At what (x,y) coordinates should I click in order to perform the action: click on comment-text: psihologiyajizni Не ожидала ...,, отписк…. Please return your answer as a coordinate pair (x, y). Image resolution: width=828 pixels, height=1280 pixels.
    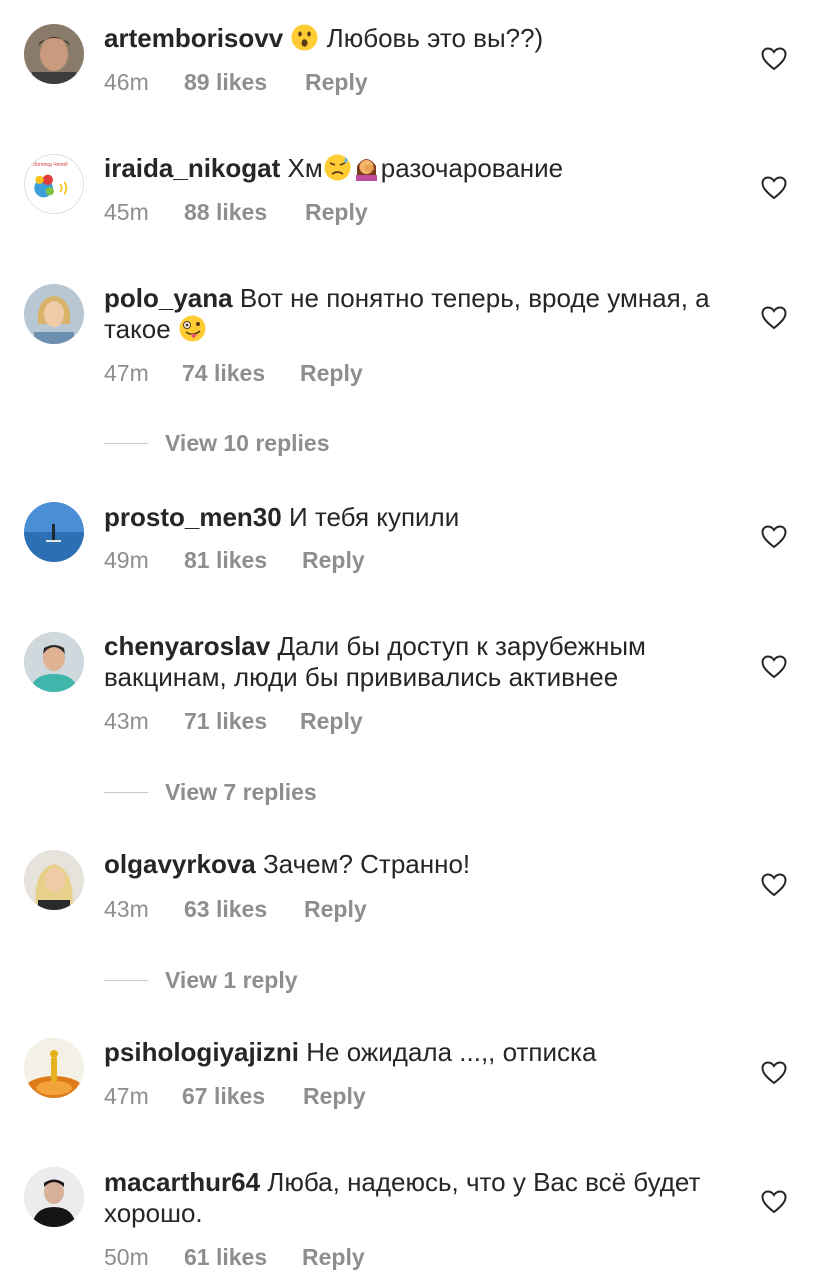
    Looking at the image, I should click on (350, 1052).